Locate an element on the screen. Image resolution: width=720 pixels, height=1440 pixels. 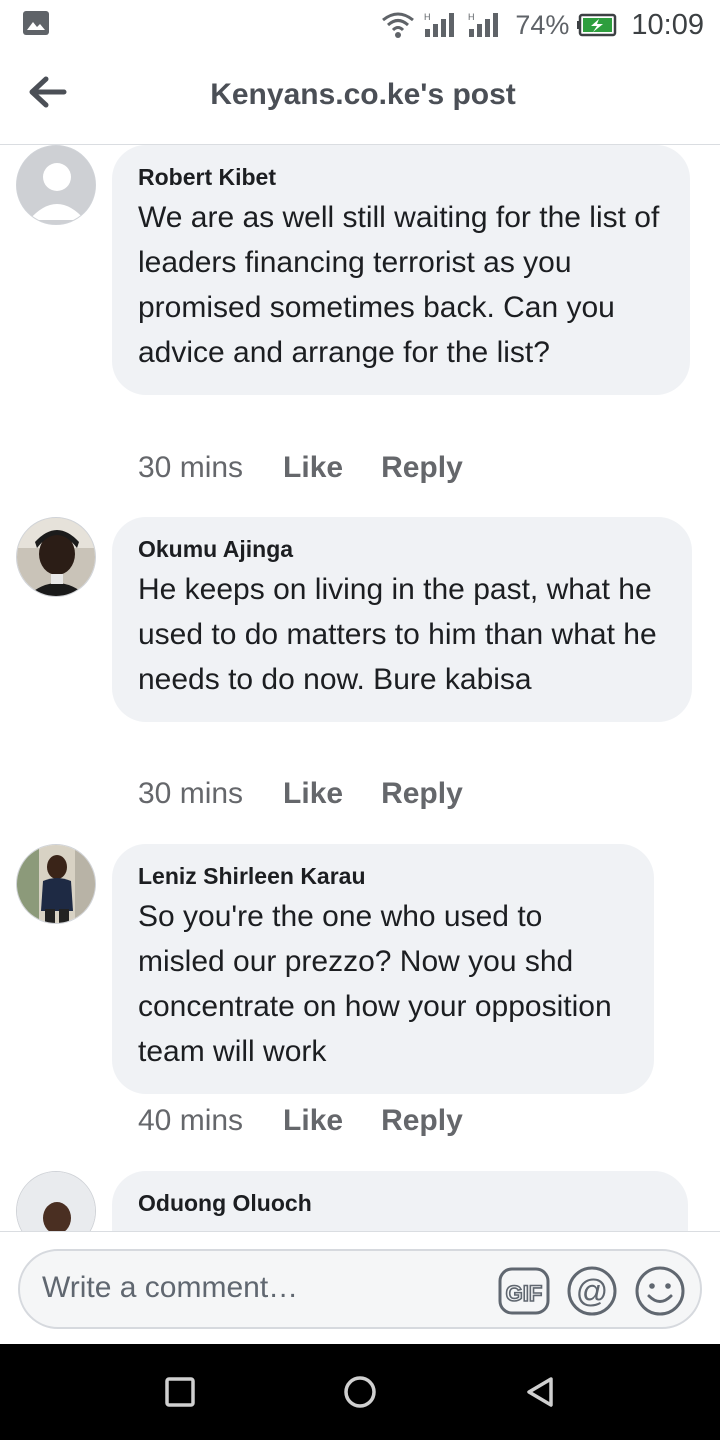
battery-percentage: 74% is located at coordinates (542, 24).